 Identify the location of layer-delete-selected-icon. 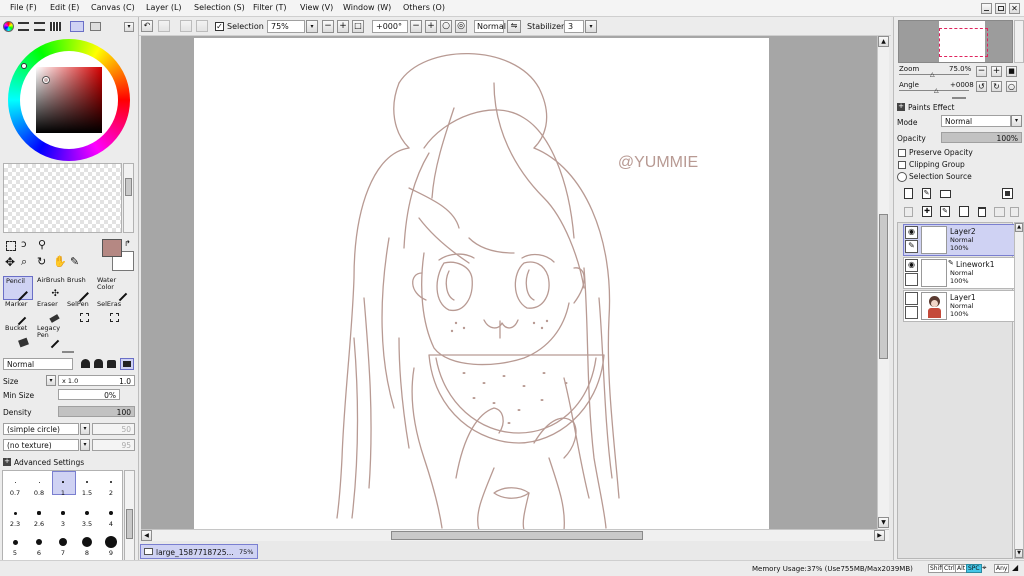
(1014, 212).